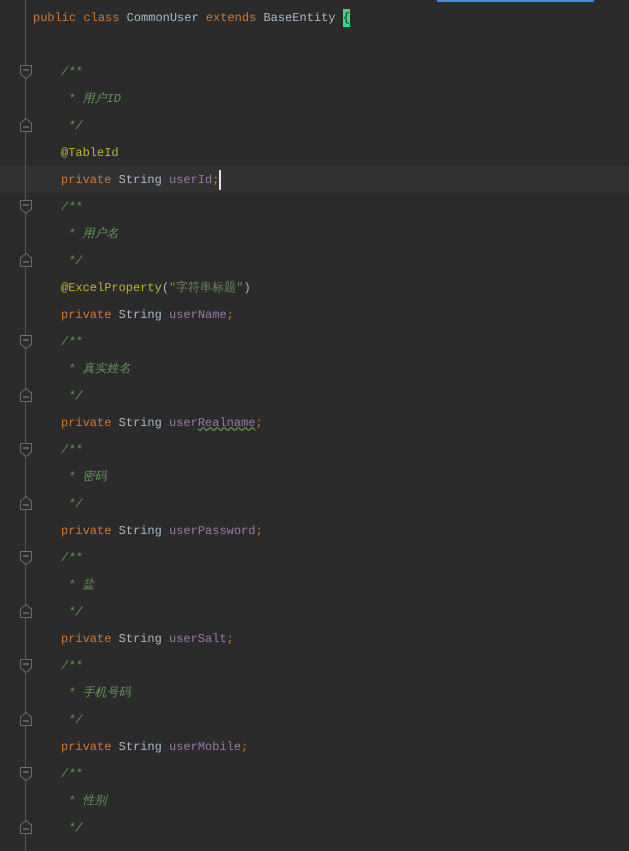  What do you see at coordinates (247, 288) in the screenshot?
I see `code-token: )` at bounding box center [247, 288].